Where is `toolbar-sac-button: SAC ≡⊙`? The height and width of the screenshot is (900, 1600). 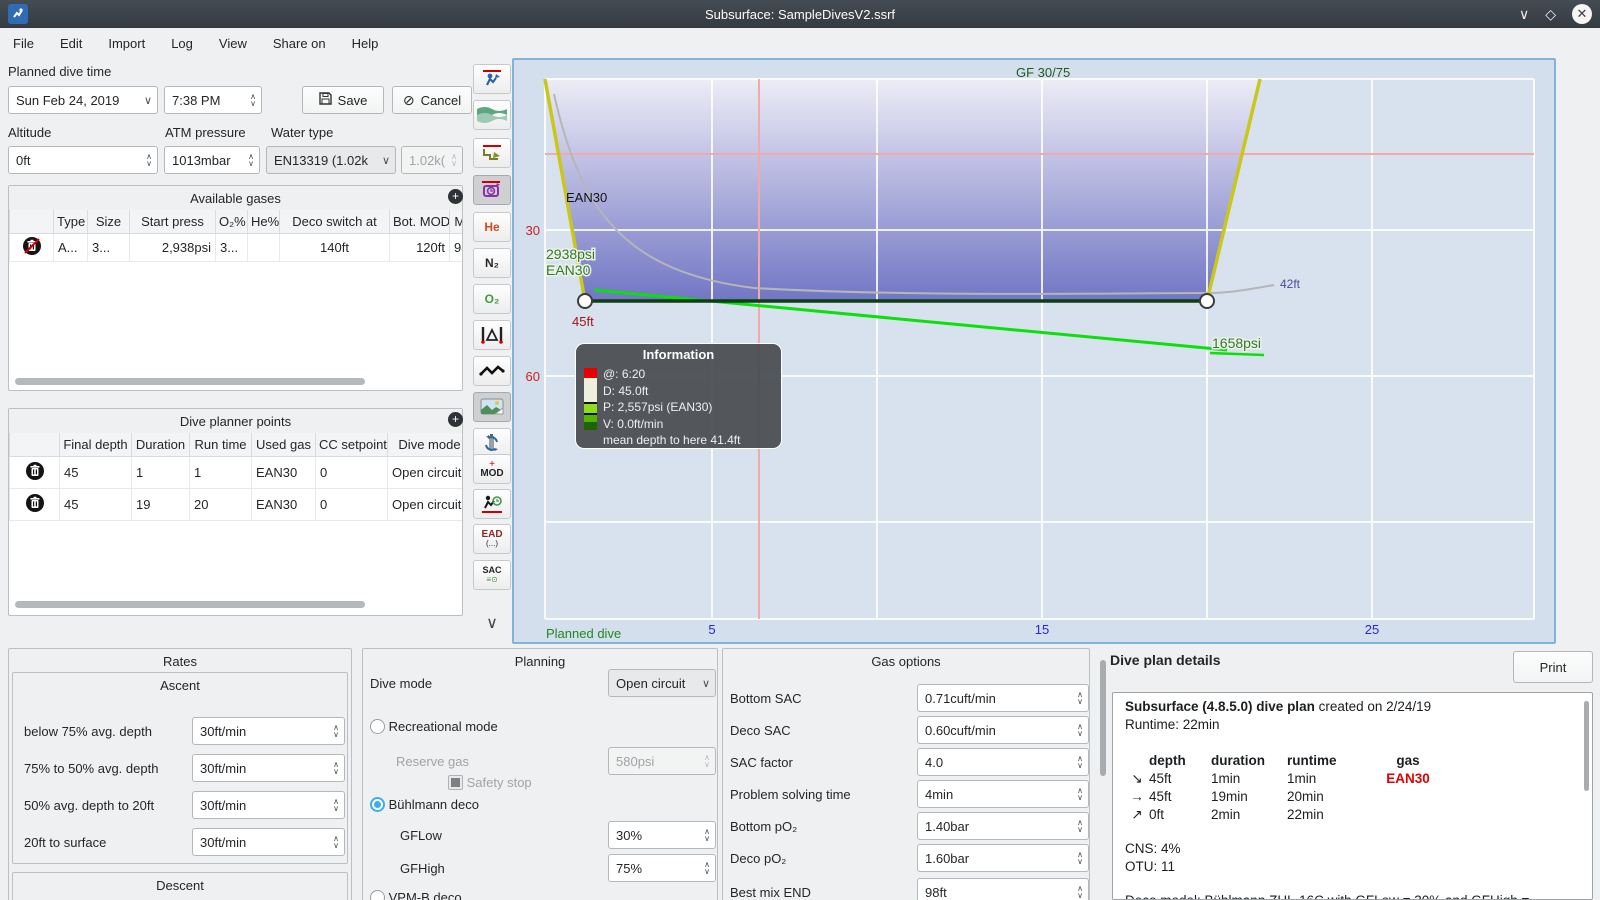
toolbar-sac-button: SAC ≡⊙ is located at coordinates (492, 575).